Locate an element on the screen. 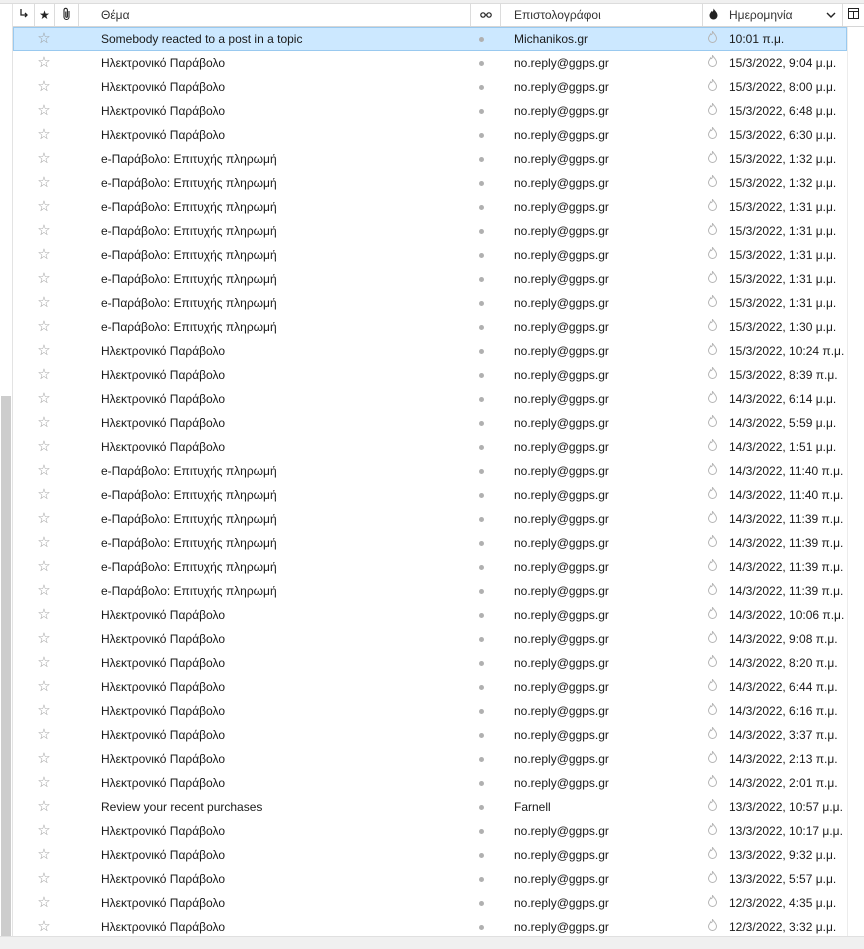 The width and height of the screenshot is (864, 949). folder-pane-scrollbar-thumb is located at coordinates (6, 666).